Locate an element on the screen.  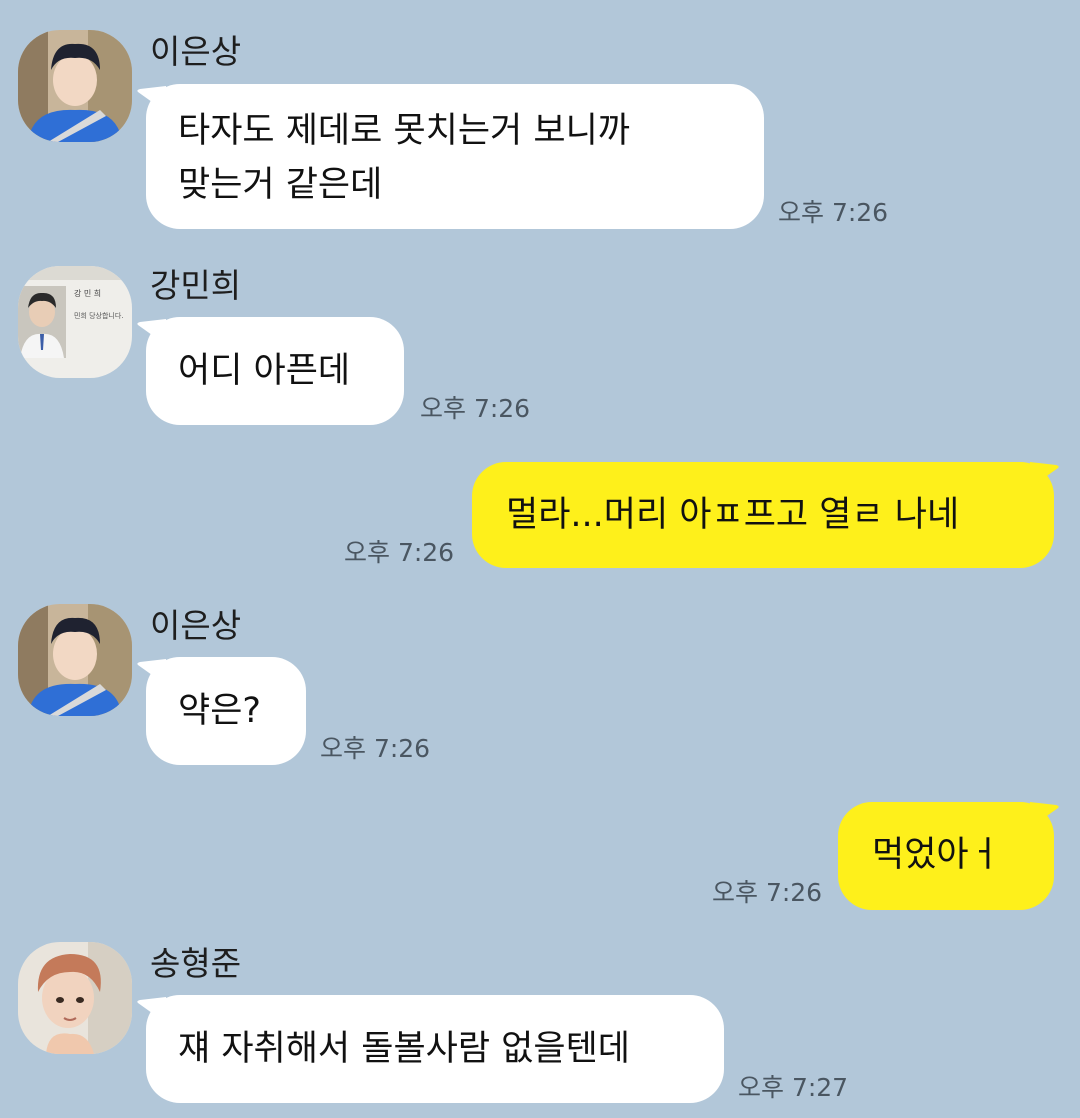
message-line: 맞는거 같은데 is located at coordinates (280, 185).